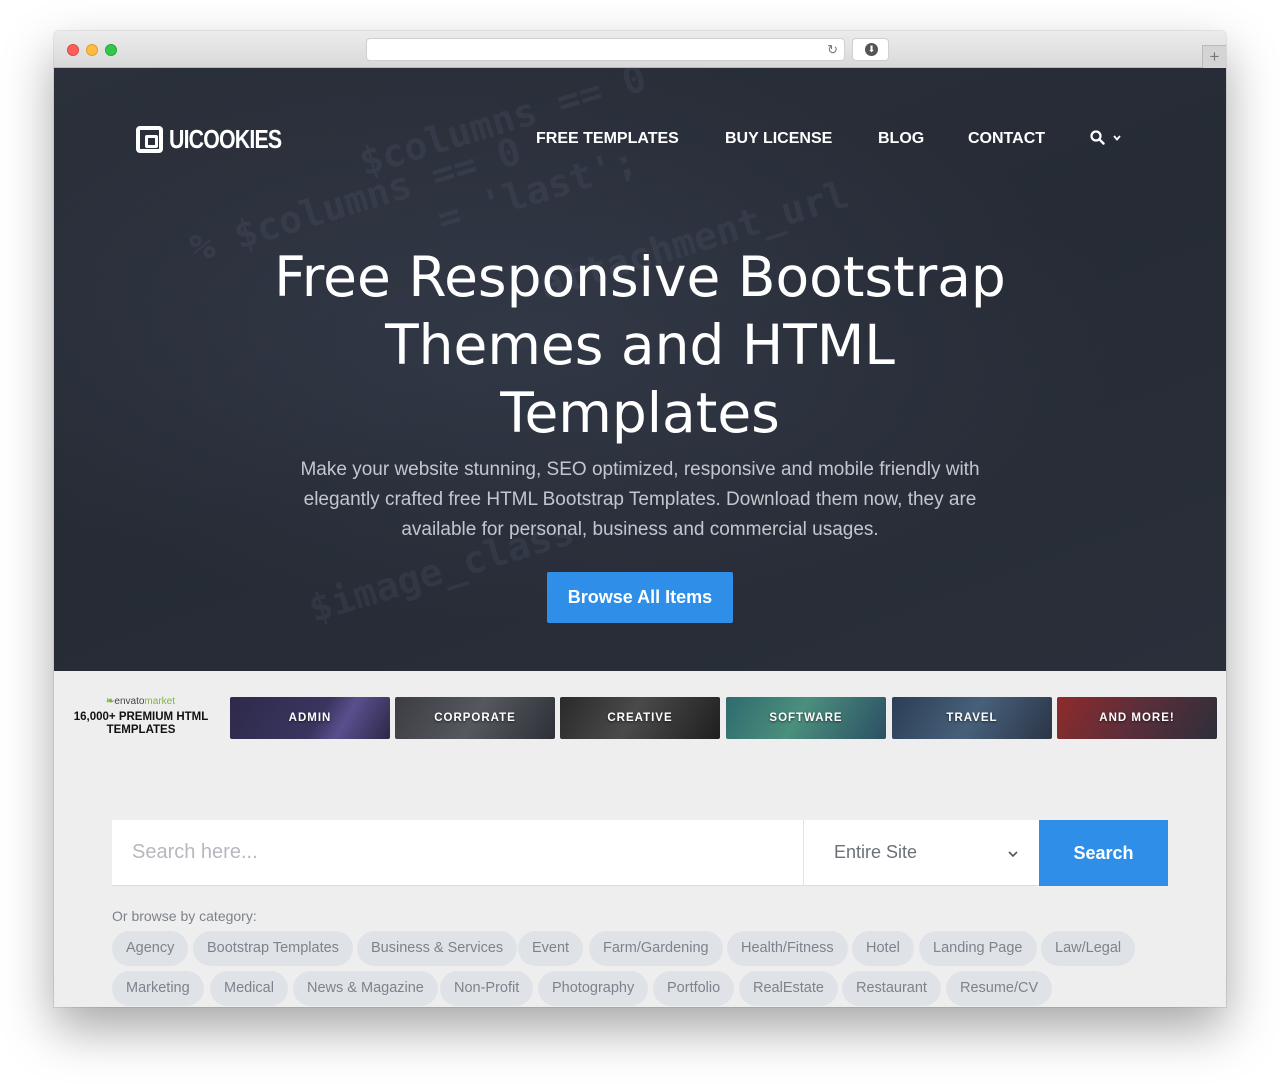 The height and width of the screenshot is (1084, 1280). I want to click on browse-all-items-button: Browse All Items, so click(640, 597).